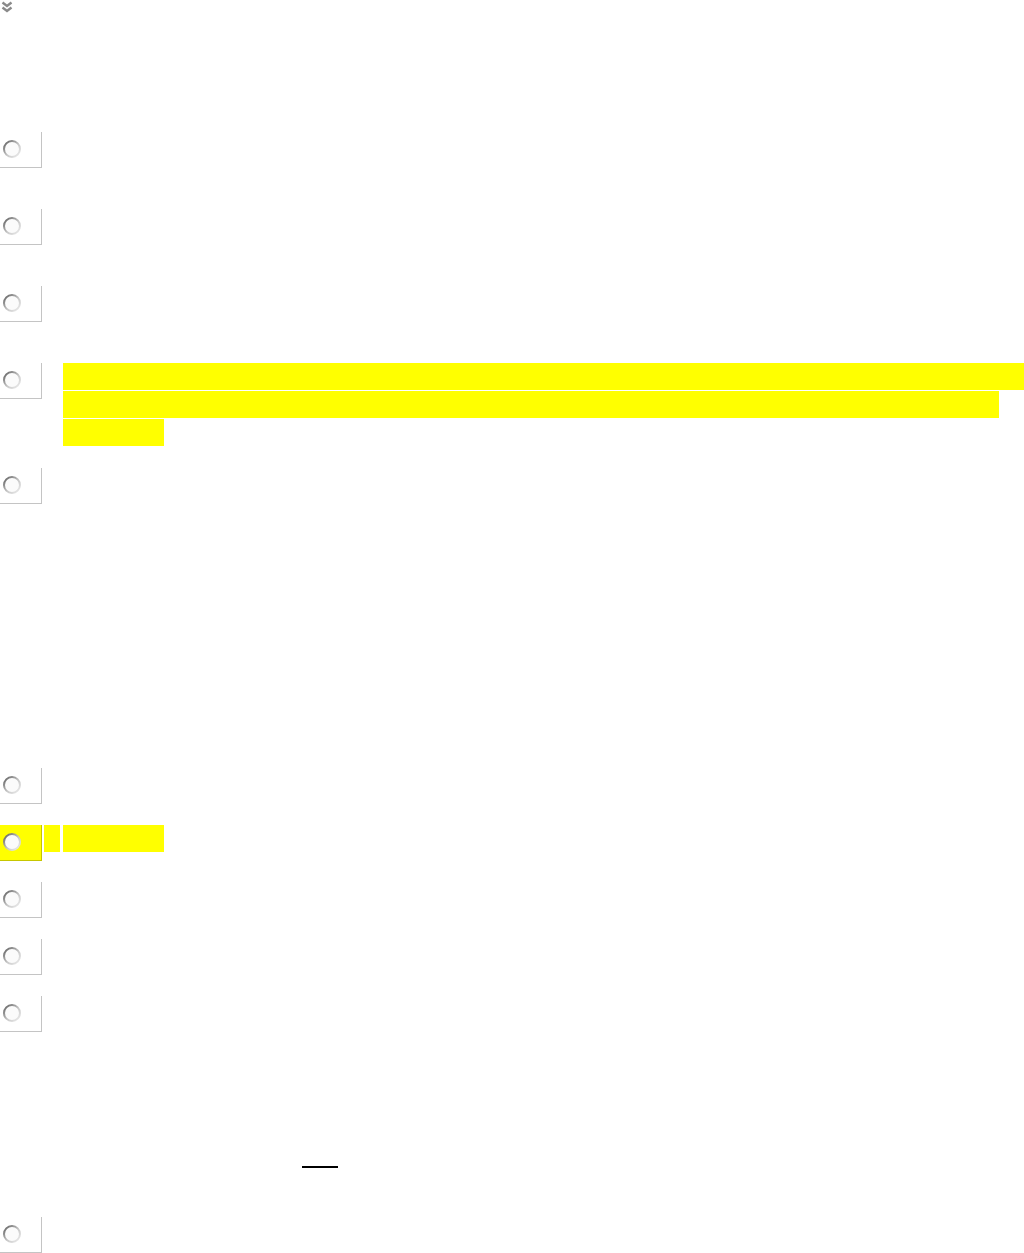  What do you see at coordinates (7, 7) in the screenshot?
I see `double-chevron-down-icon` at bounding box center [7, 7].